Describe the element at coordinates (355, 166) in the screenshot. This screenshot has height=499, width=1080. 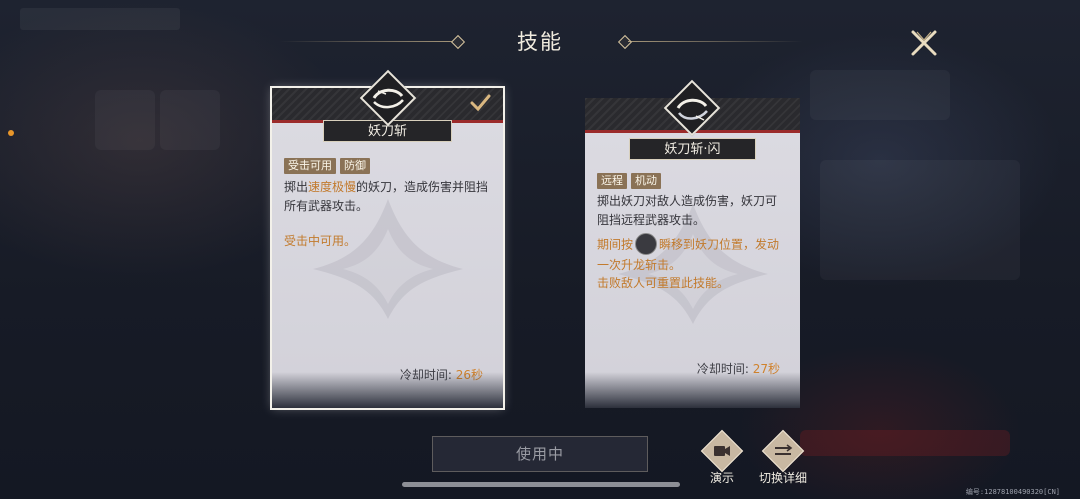
I see `skill-tag: 防御` at that location.